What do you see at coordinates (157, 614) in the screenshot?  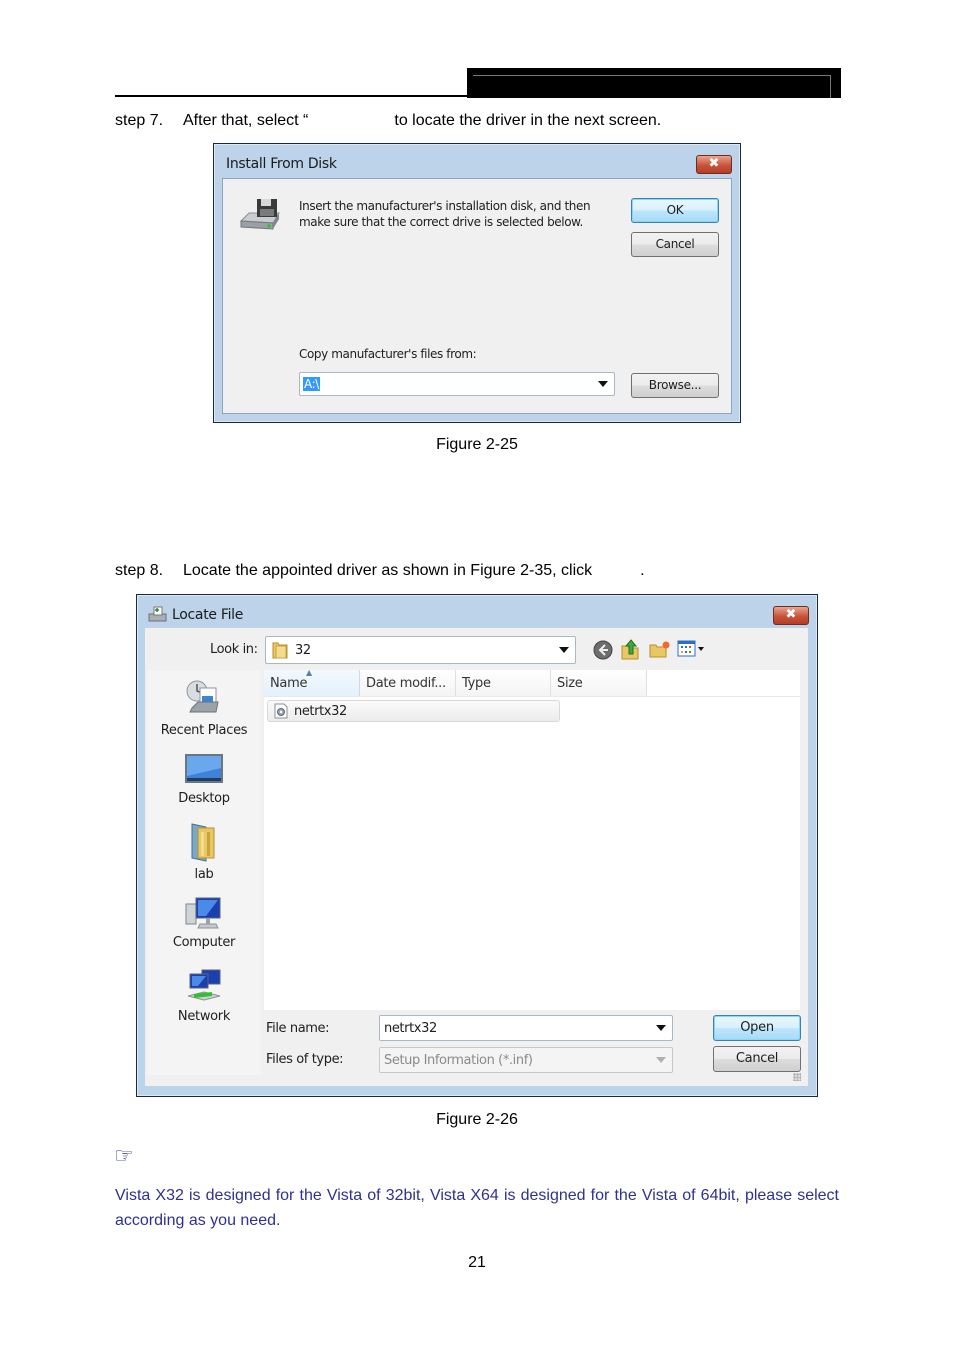 I see `locate-file-icon` at bounding box center [157, 614].